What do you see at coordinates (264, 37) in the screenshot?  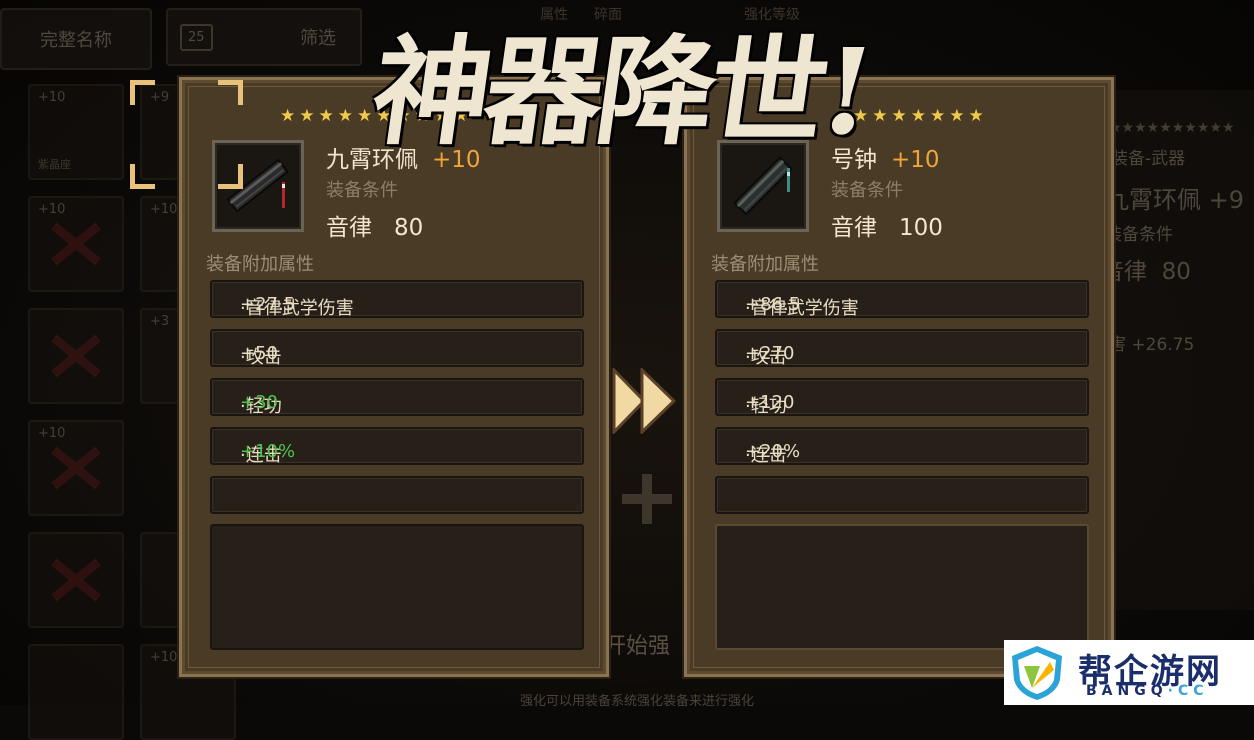 I see `filter-button: 25 筛选` at bounding box center [264, 37].